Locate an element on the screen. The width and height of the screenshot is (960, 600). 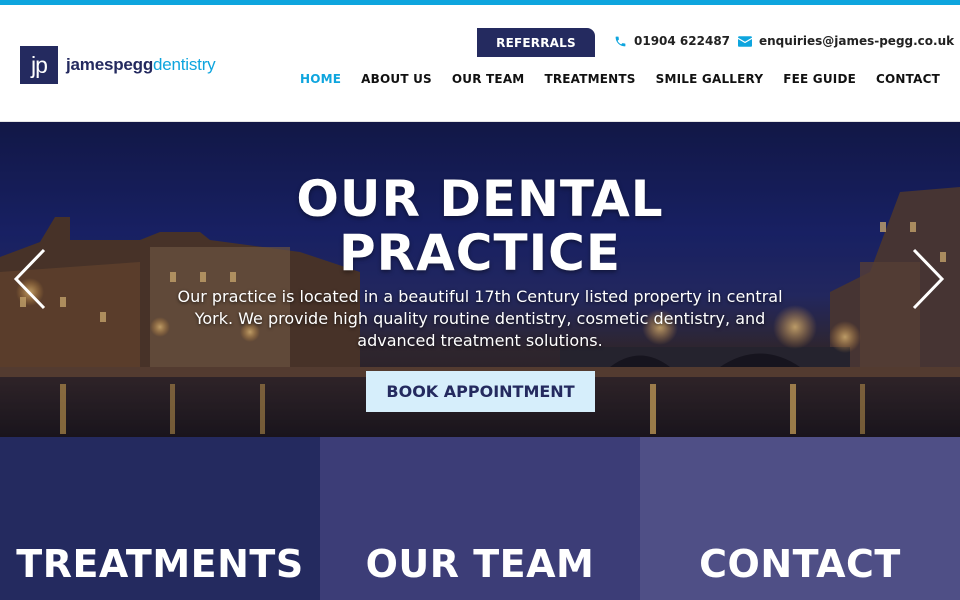
tile-treatments: TREATMENTS is located at coordinates (160, 518).